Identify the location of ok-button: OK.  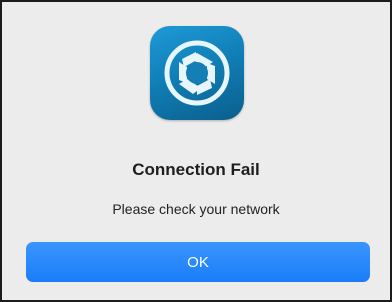
(198, 262).